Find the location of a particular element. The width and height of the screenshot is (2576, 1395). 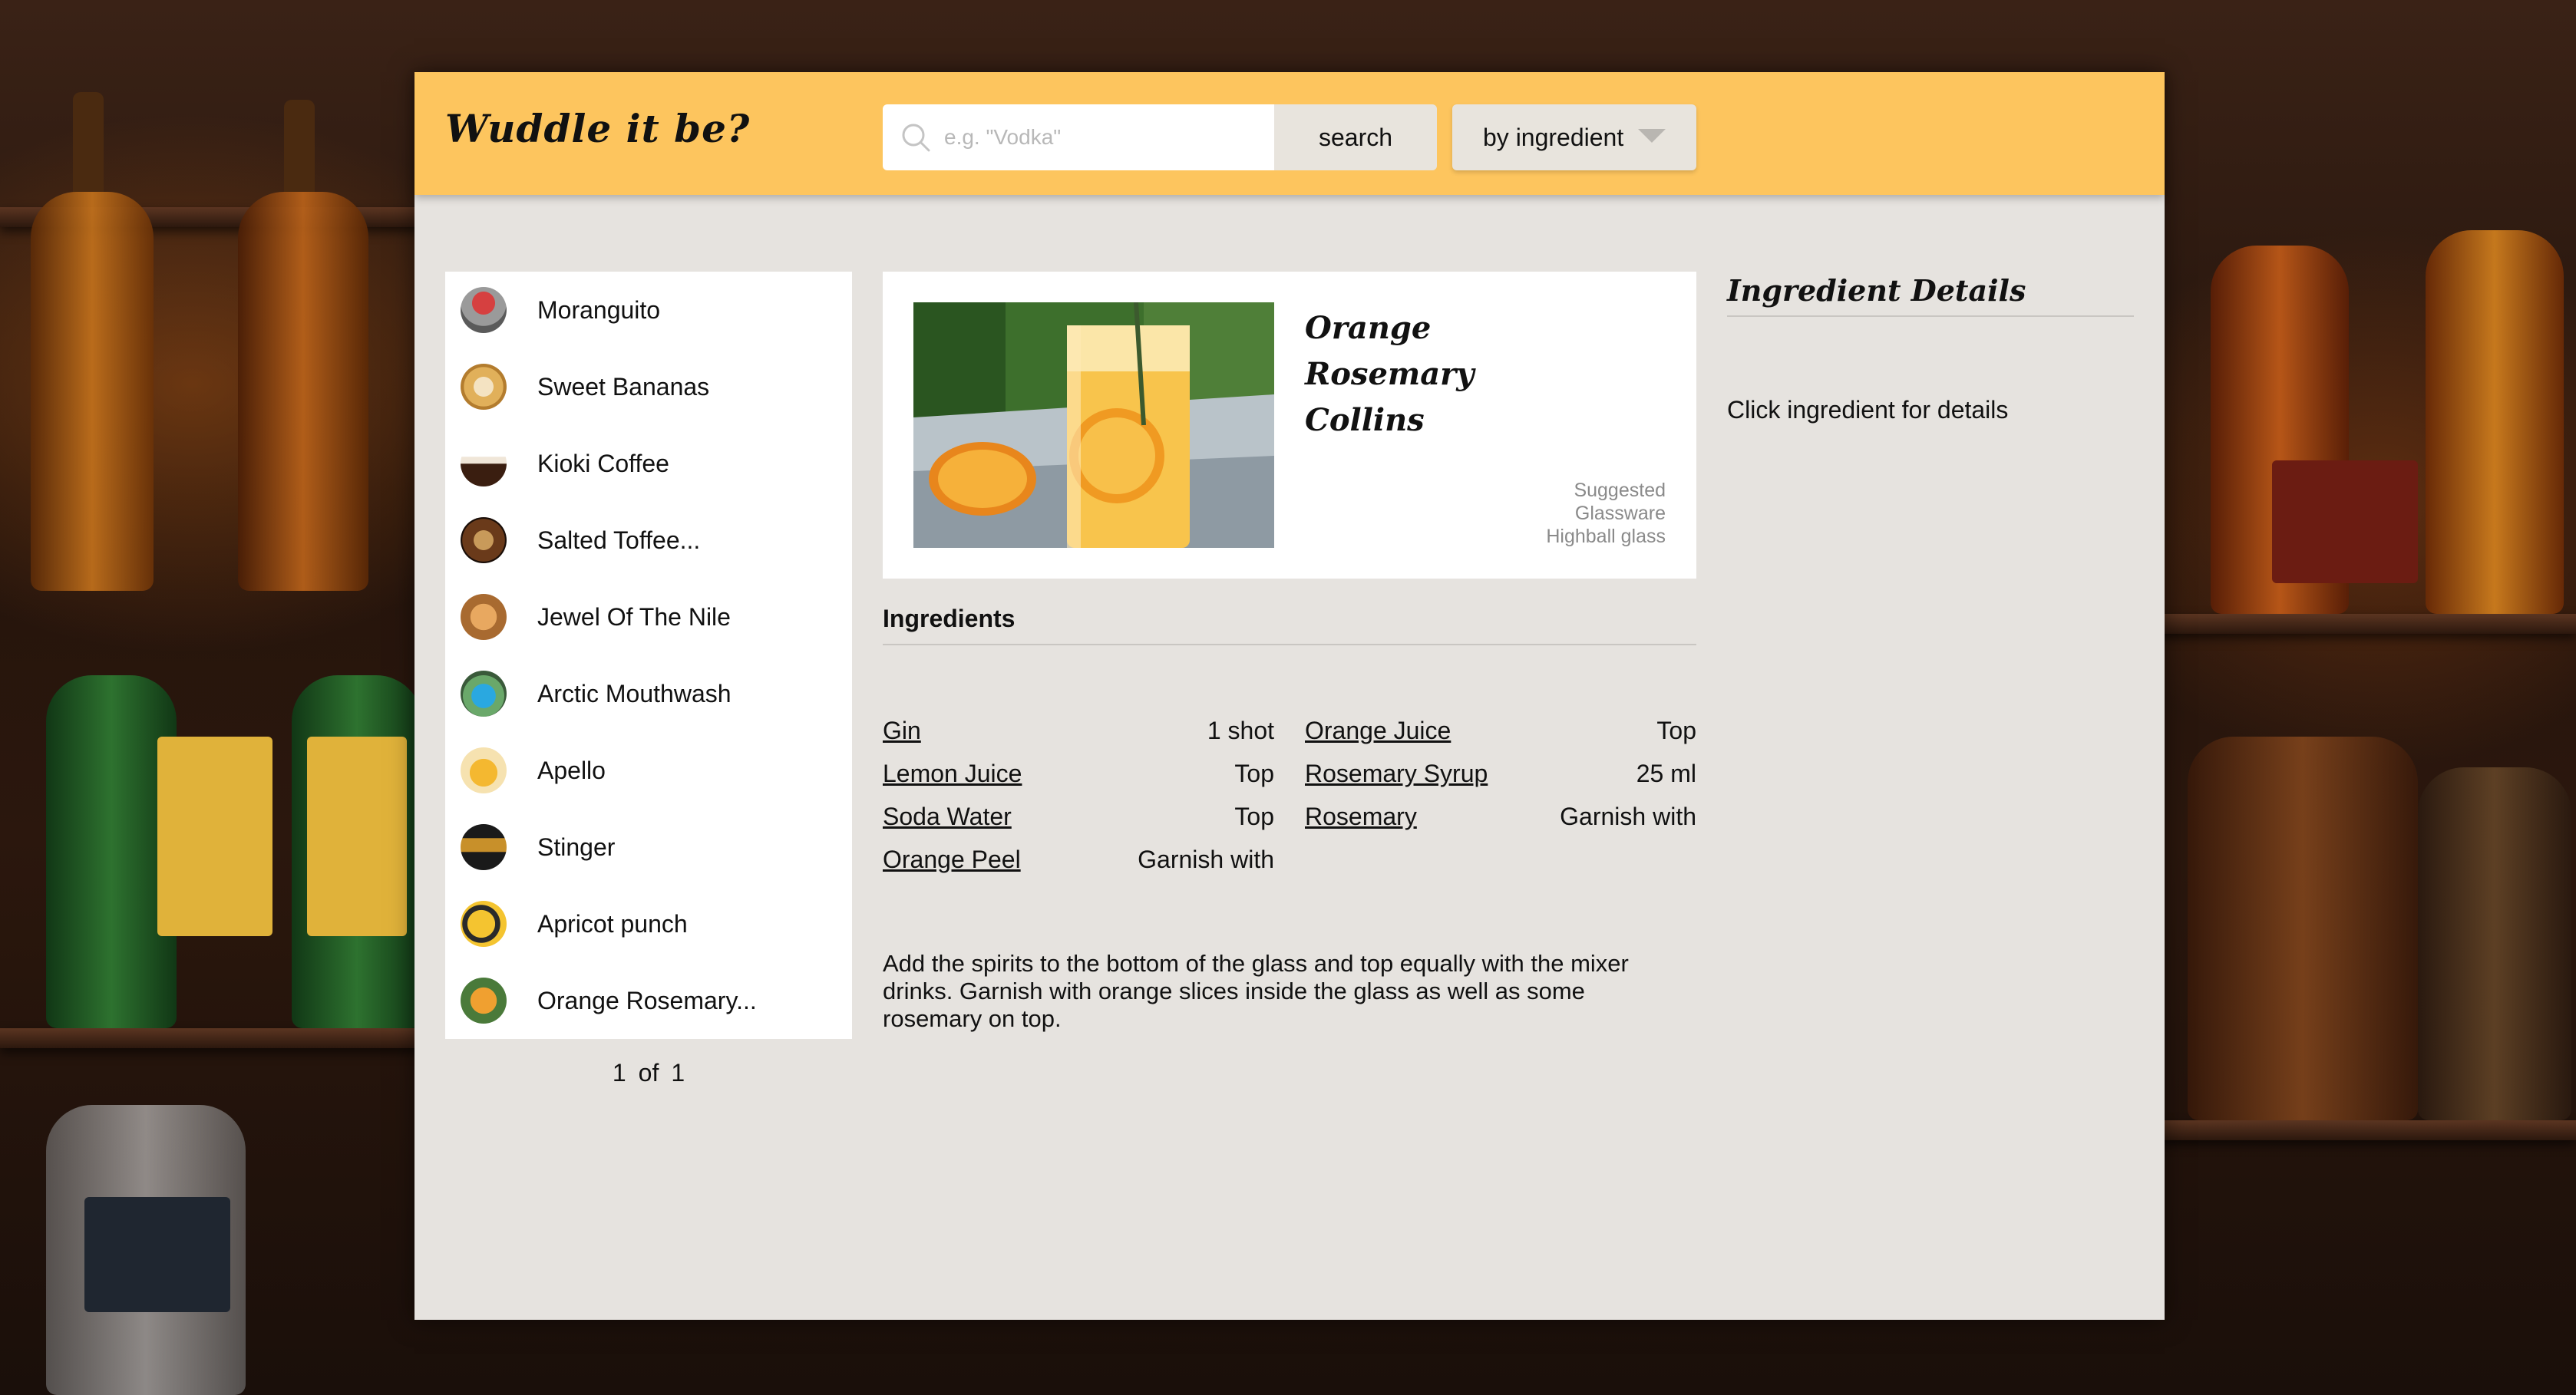

ingredient-link: Rosemary is located at coordinates (1361, 817).